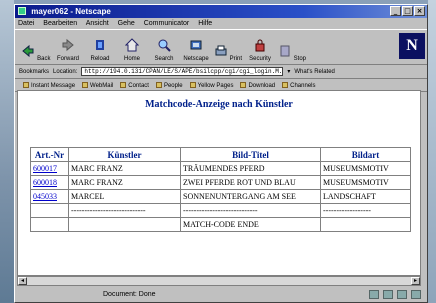 The height and width of the screenshot is (303, 436). Describe the element at coordinates (167, 23) in the screenshot. I see `menu-communicator: Communicator` at that location.